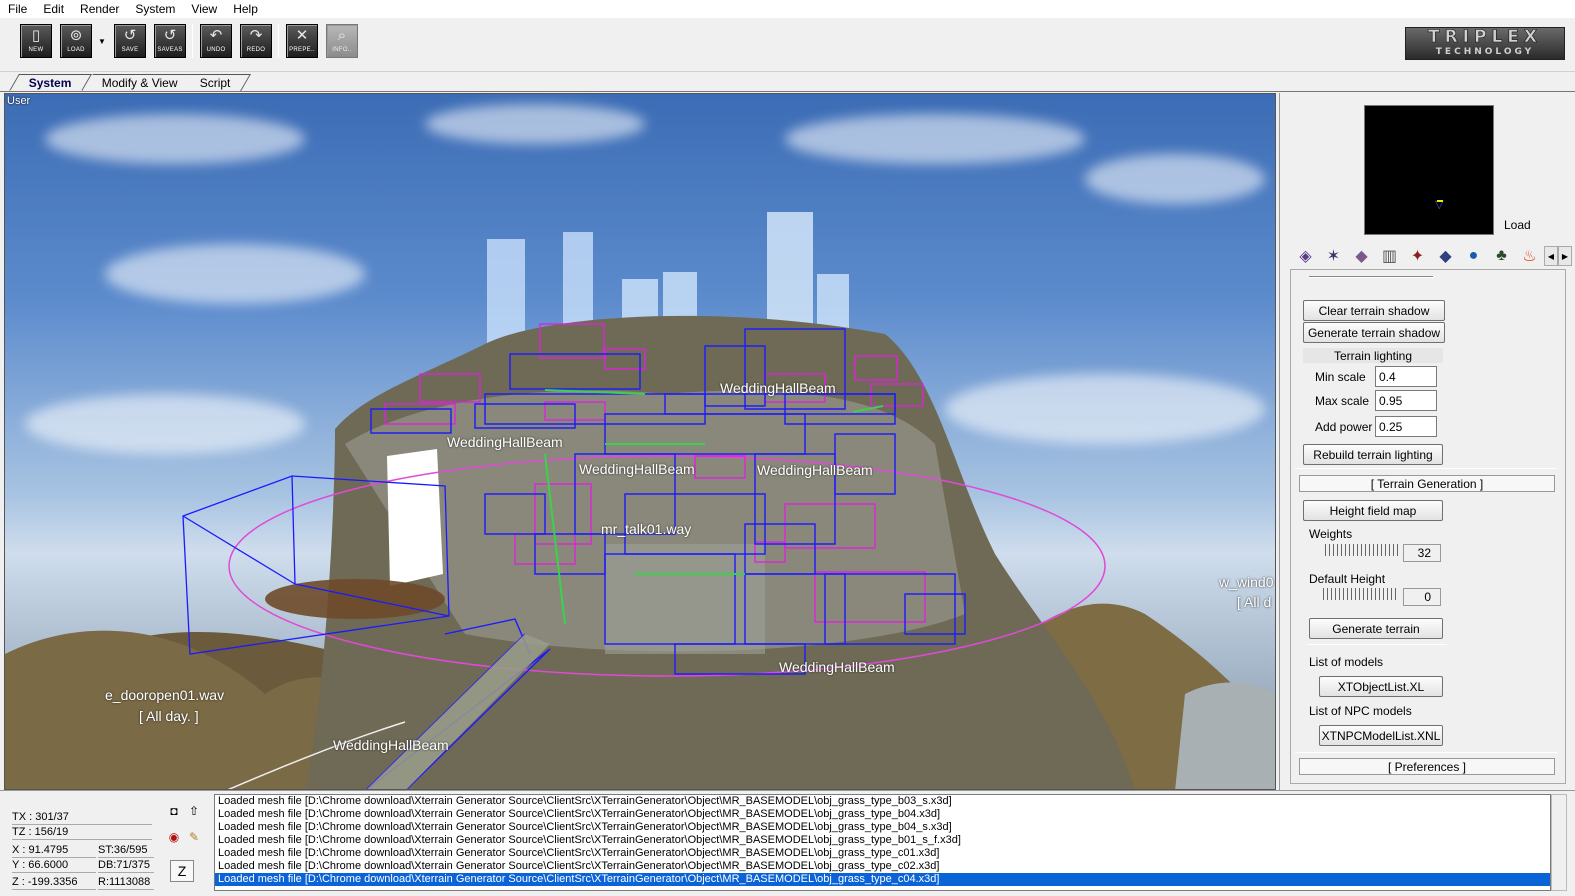 This screenshot has width=1575, height=896. I want to click on fire-icon: ♨, so click(1529, 256).